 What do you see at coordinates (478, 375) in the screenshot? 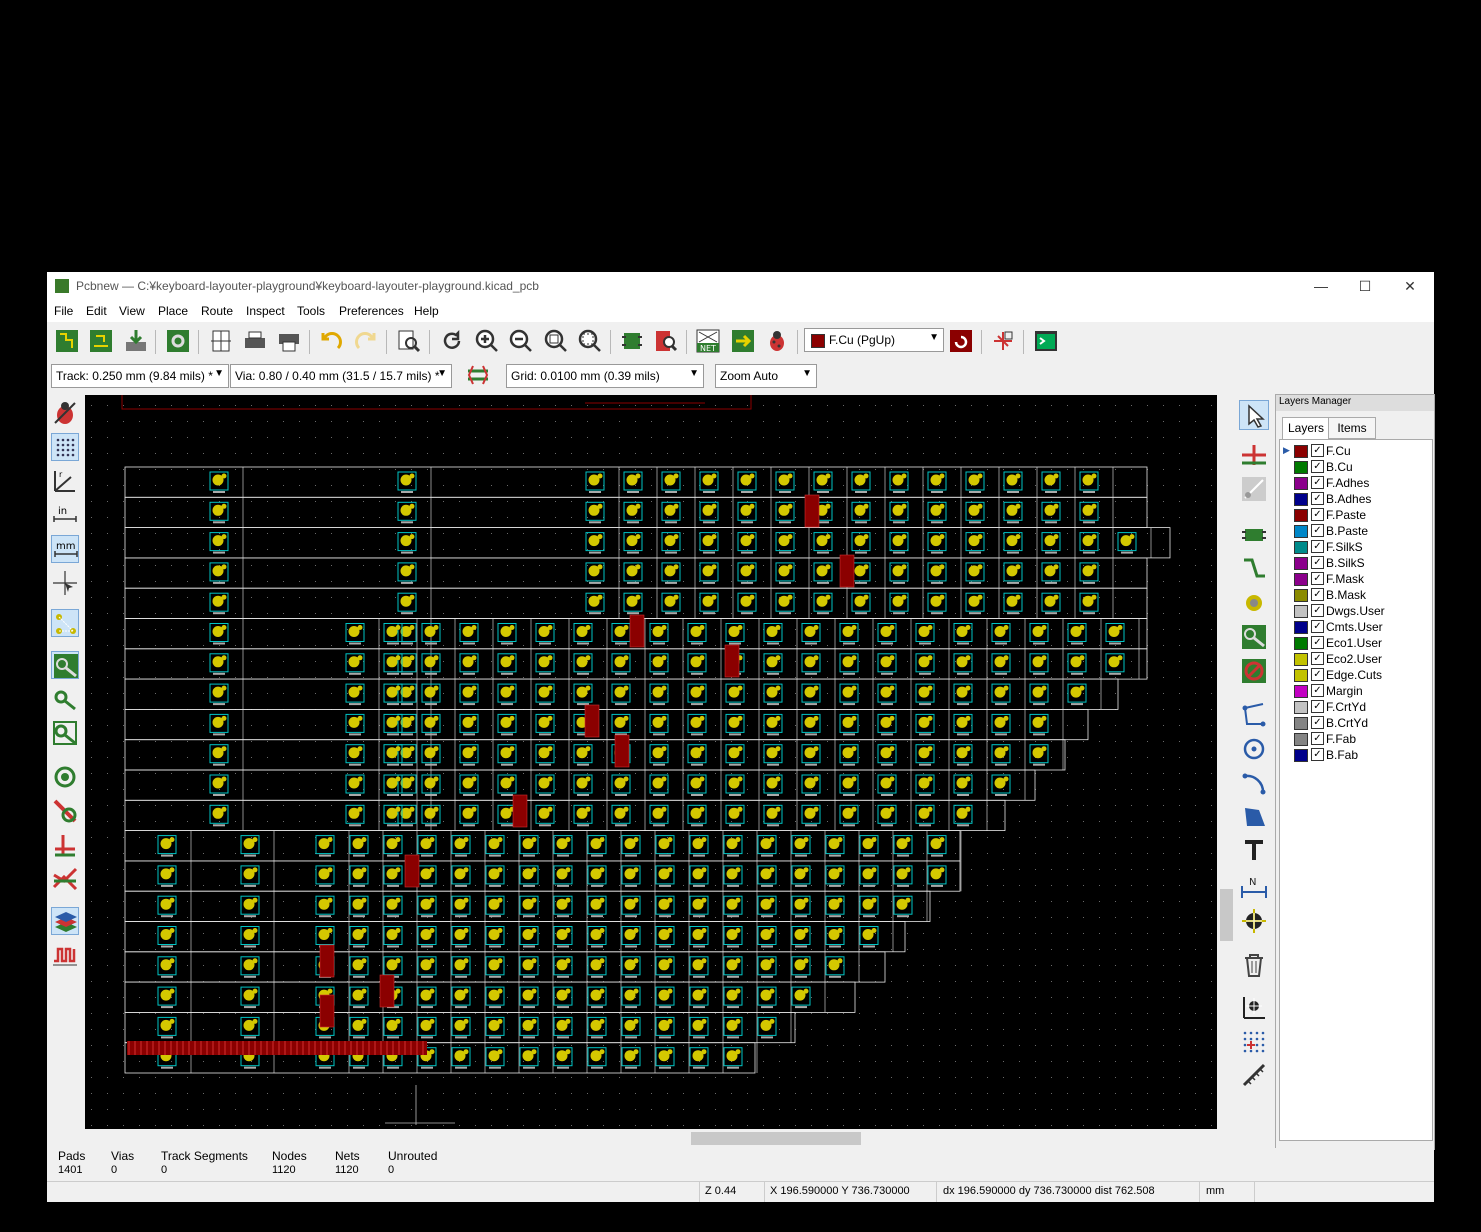
I see `auto-track-width-icon` at bounding box center [478, 375].